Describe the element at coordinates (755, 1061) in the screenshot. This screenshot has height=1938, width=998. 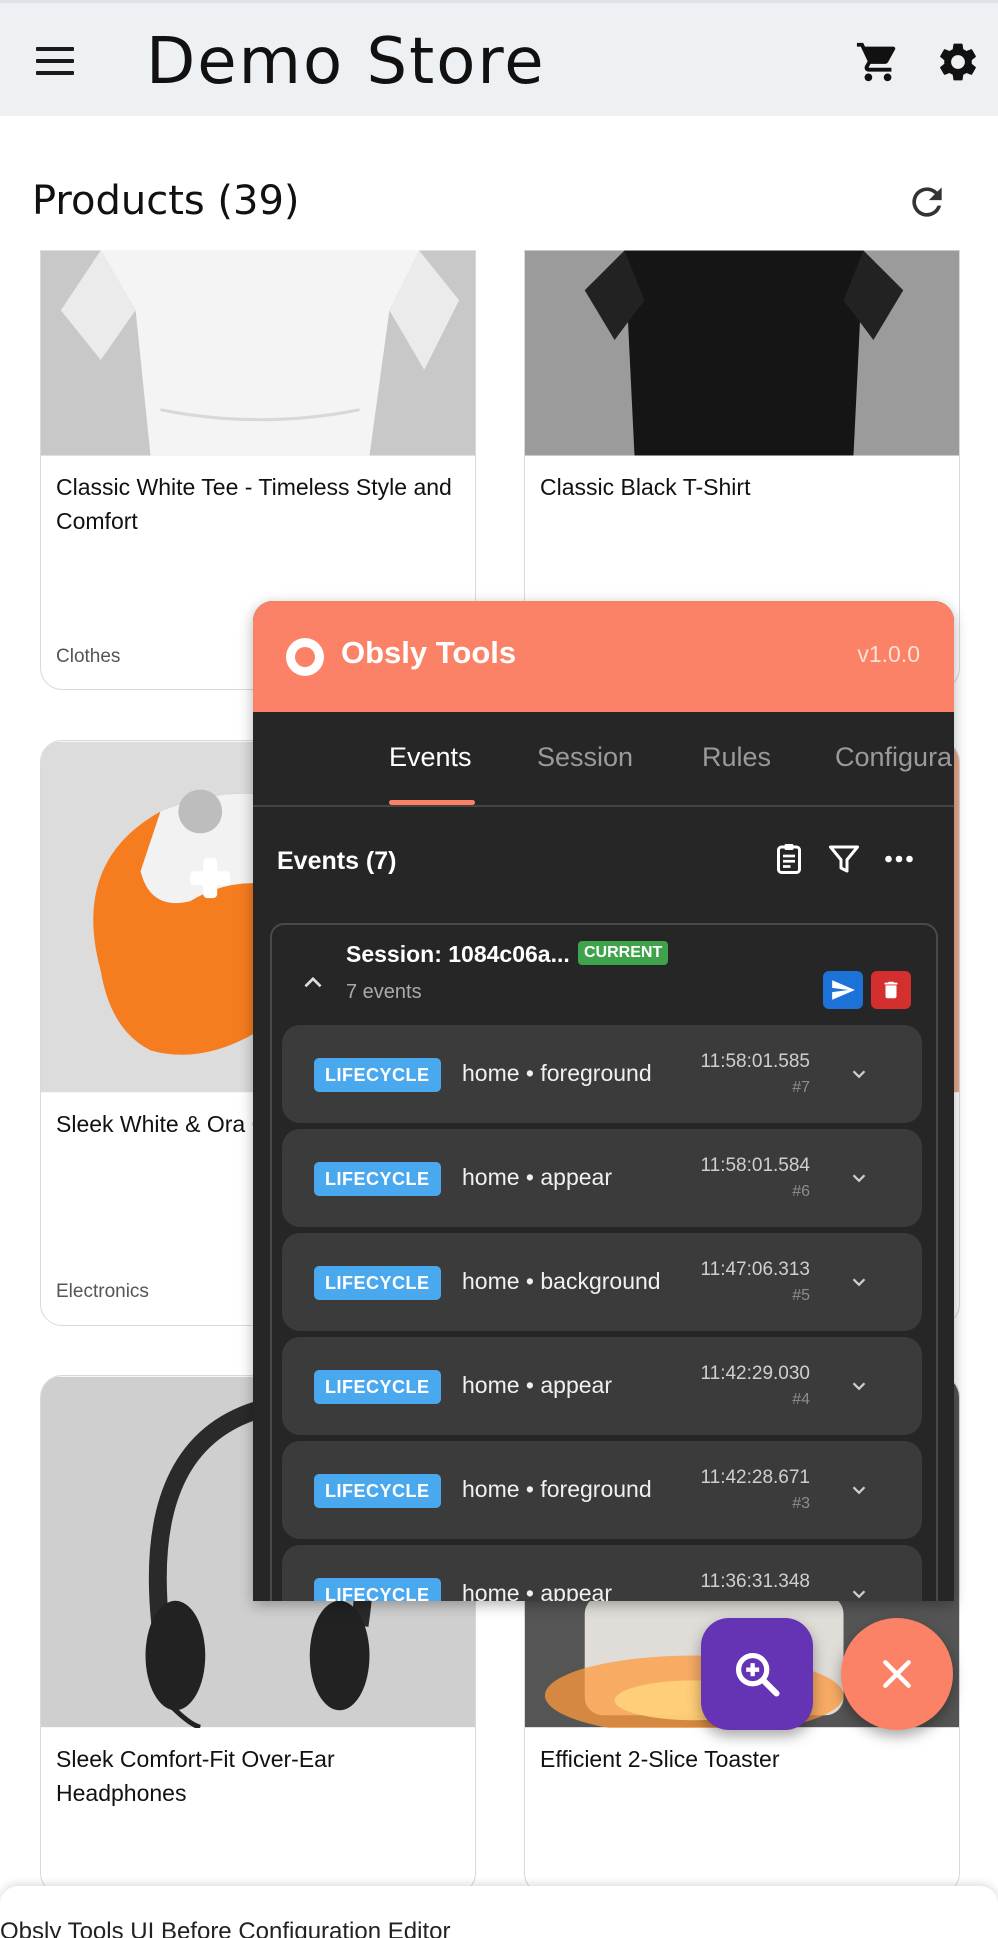
I see `event-time: 11:58:01.585` at that location.